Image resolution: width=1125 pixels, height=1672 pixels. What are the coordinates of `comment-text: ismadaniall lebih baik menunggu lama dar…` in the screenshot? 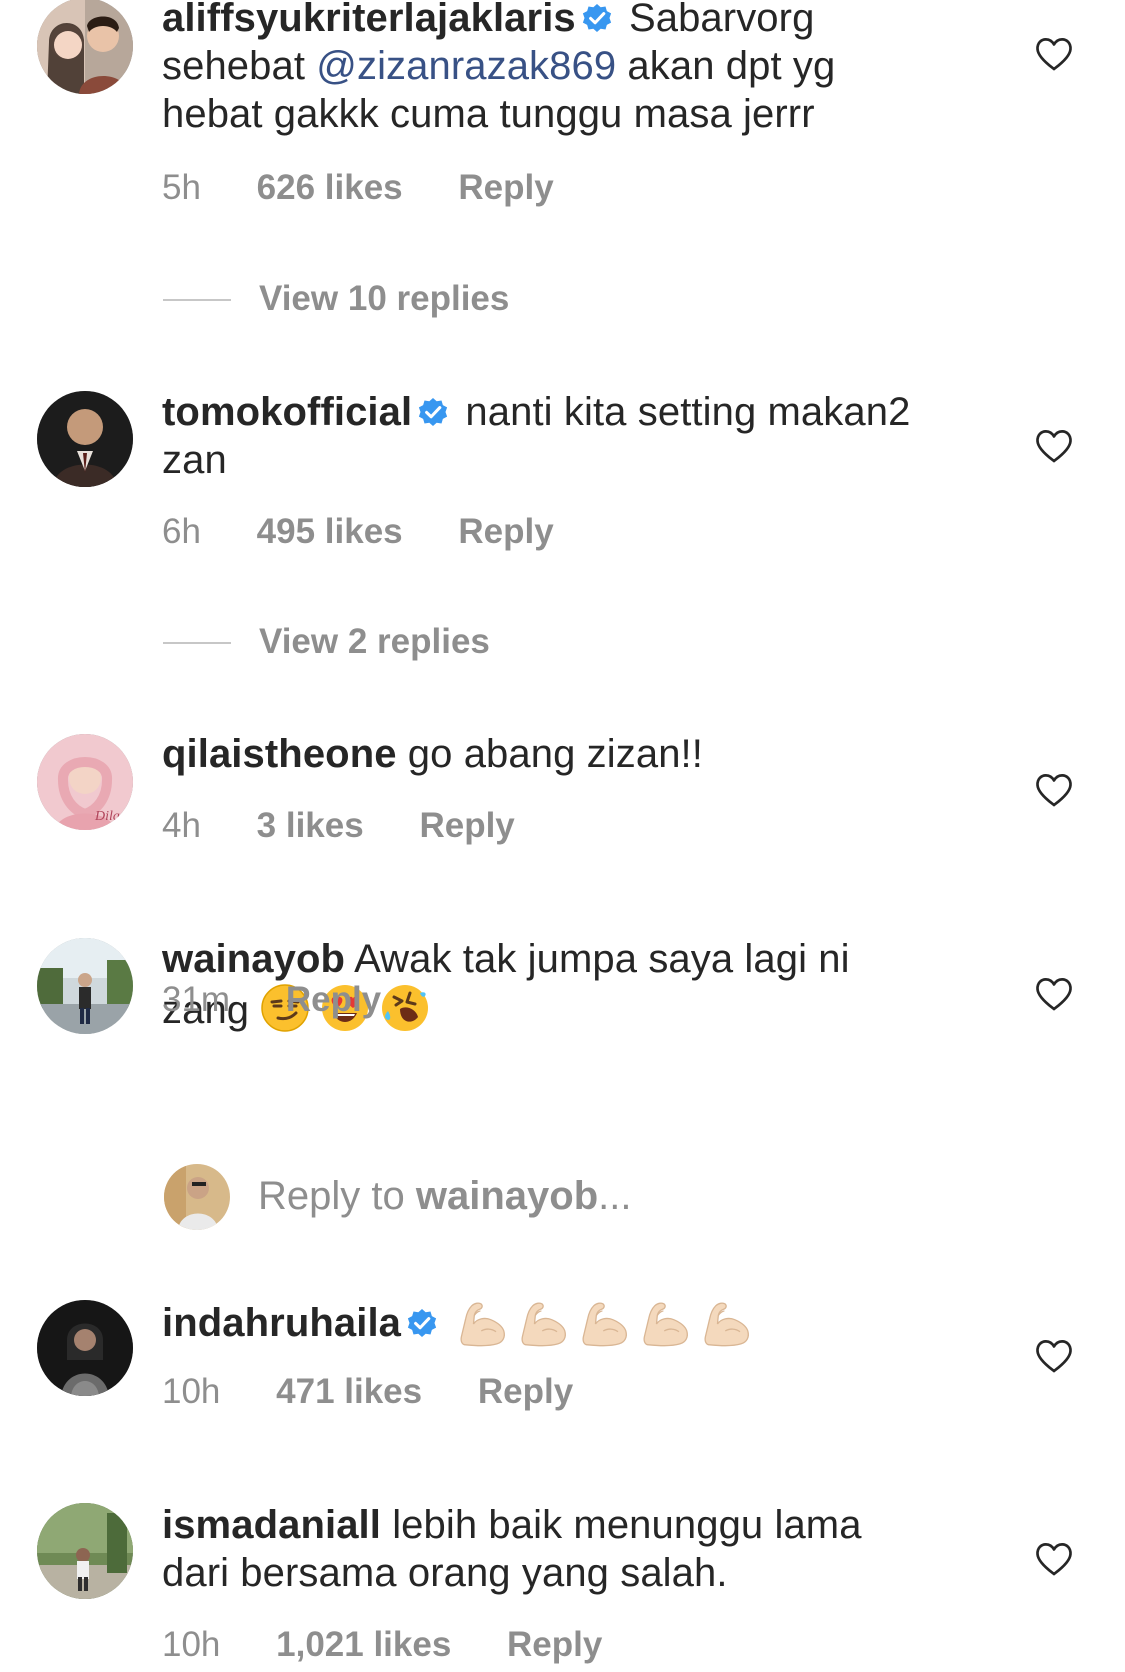 It's located at (547, 1549).